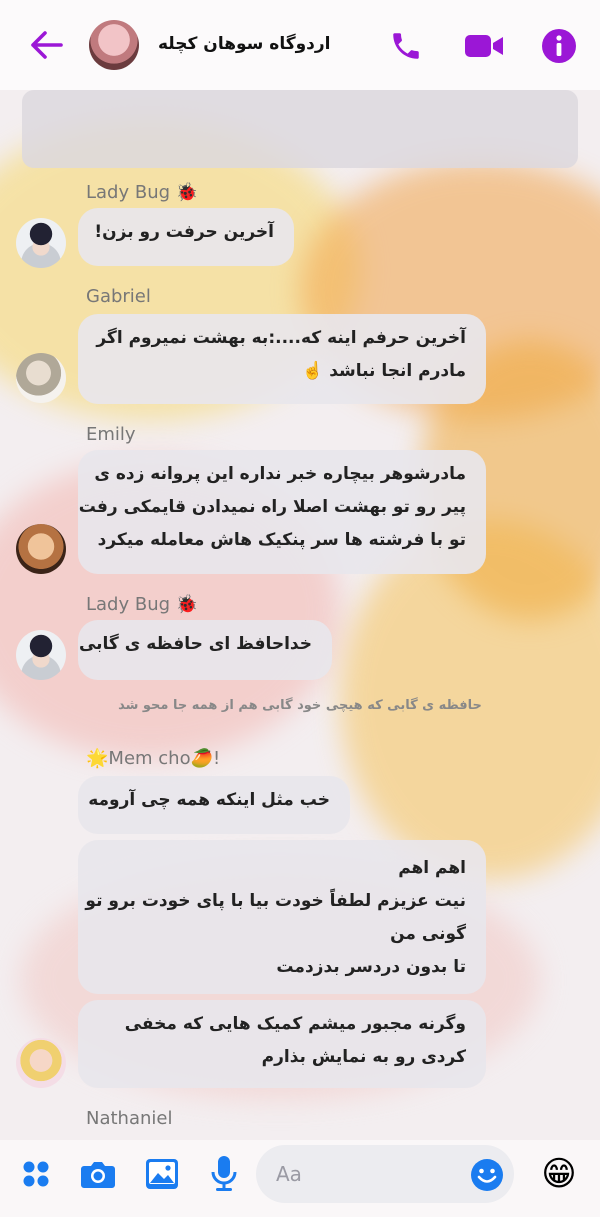  I want to click on chat-header: اردوگاه سوهان کچله, so click(300, 45).